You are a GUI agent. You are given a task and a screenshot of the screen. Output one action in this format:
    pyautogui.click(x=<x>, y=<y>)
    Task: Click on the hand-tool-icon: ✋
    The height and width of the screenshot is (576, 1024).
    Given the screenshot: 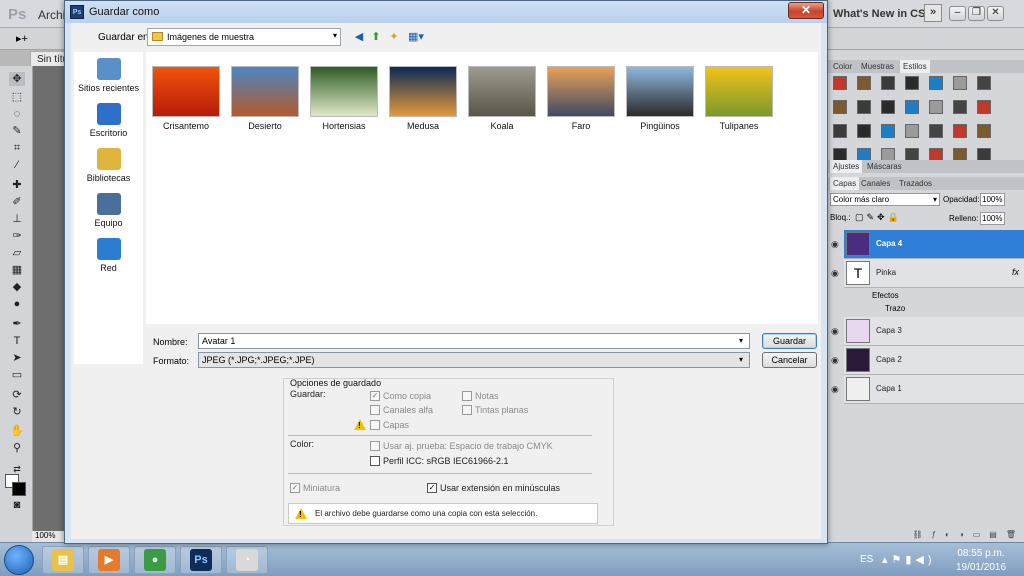 What is the action you would take?
    pyautogui.click(x=17, y=431)
    